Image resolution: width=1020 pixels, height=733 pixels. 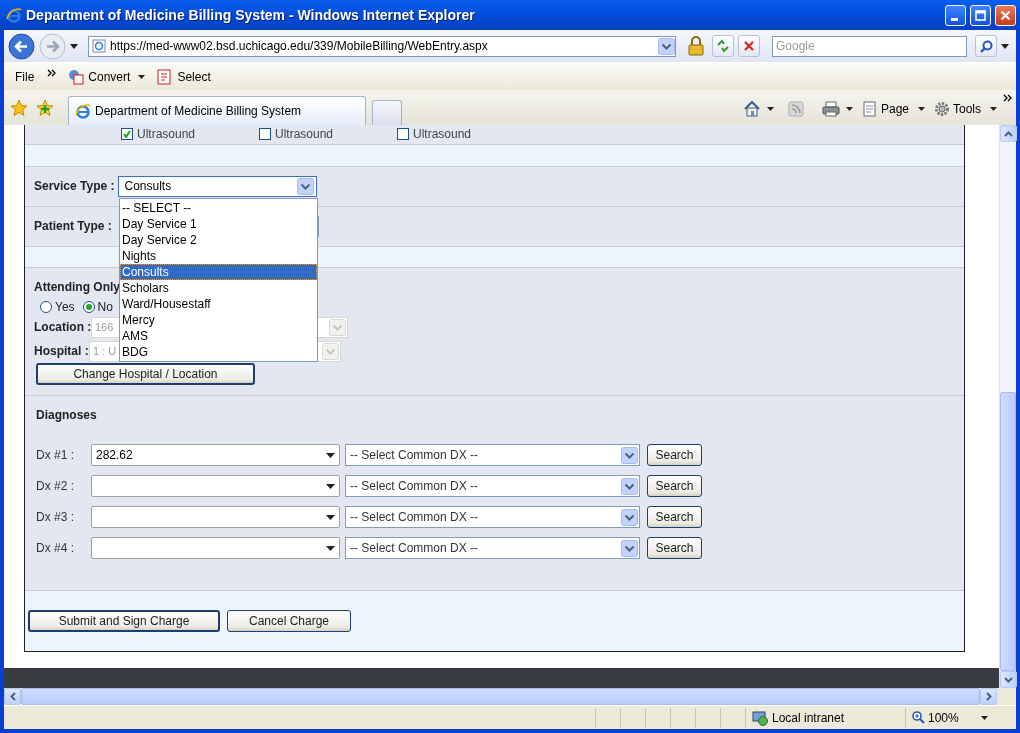 I want to click on close-button, so click(x=1005, y=15).